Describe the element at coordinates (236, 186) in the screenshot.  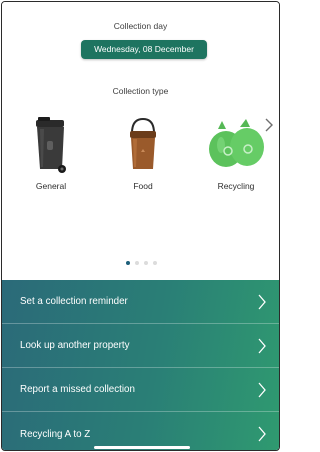
I see `collection-type-label-recycling: Recycling` at that location.